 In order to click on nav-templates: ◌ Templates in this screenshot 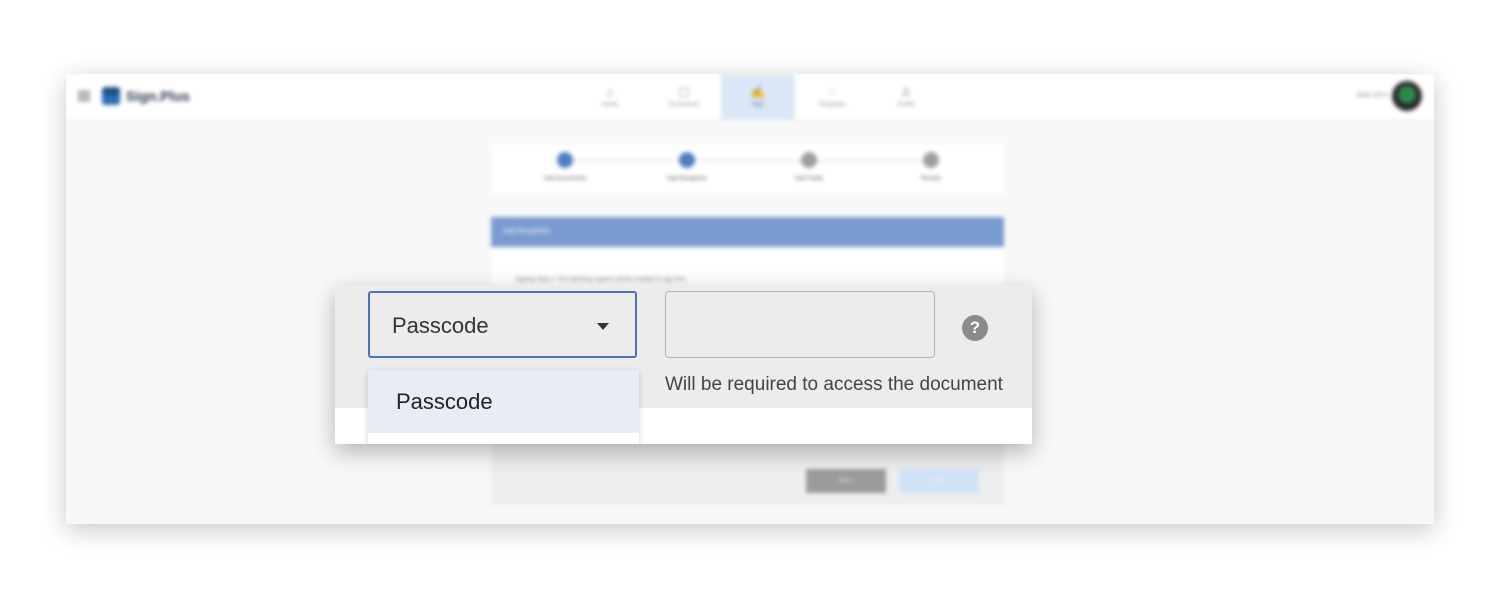, I will do `click(832, 97)`.